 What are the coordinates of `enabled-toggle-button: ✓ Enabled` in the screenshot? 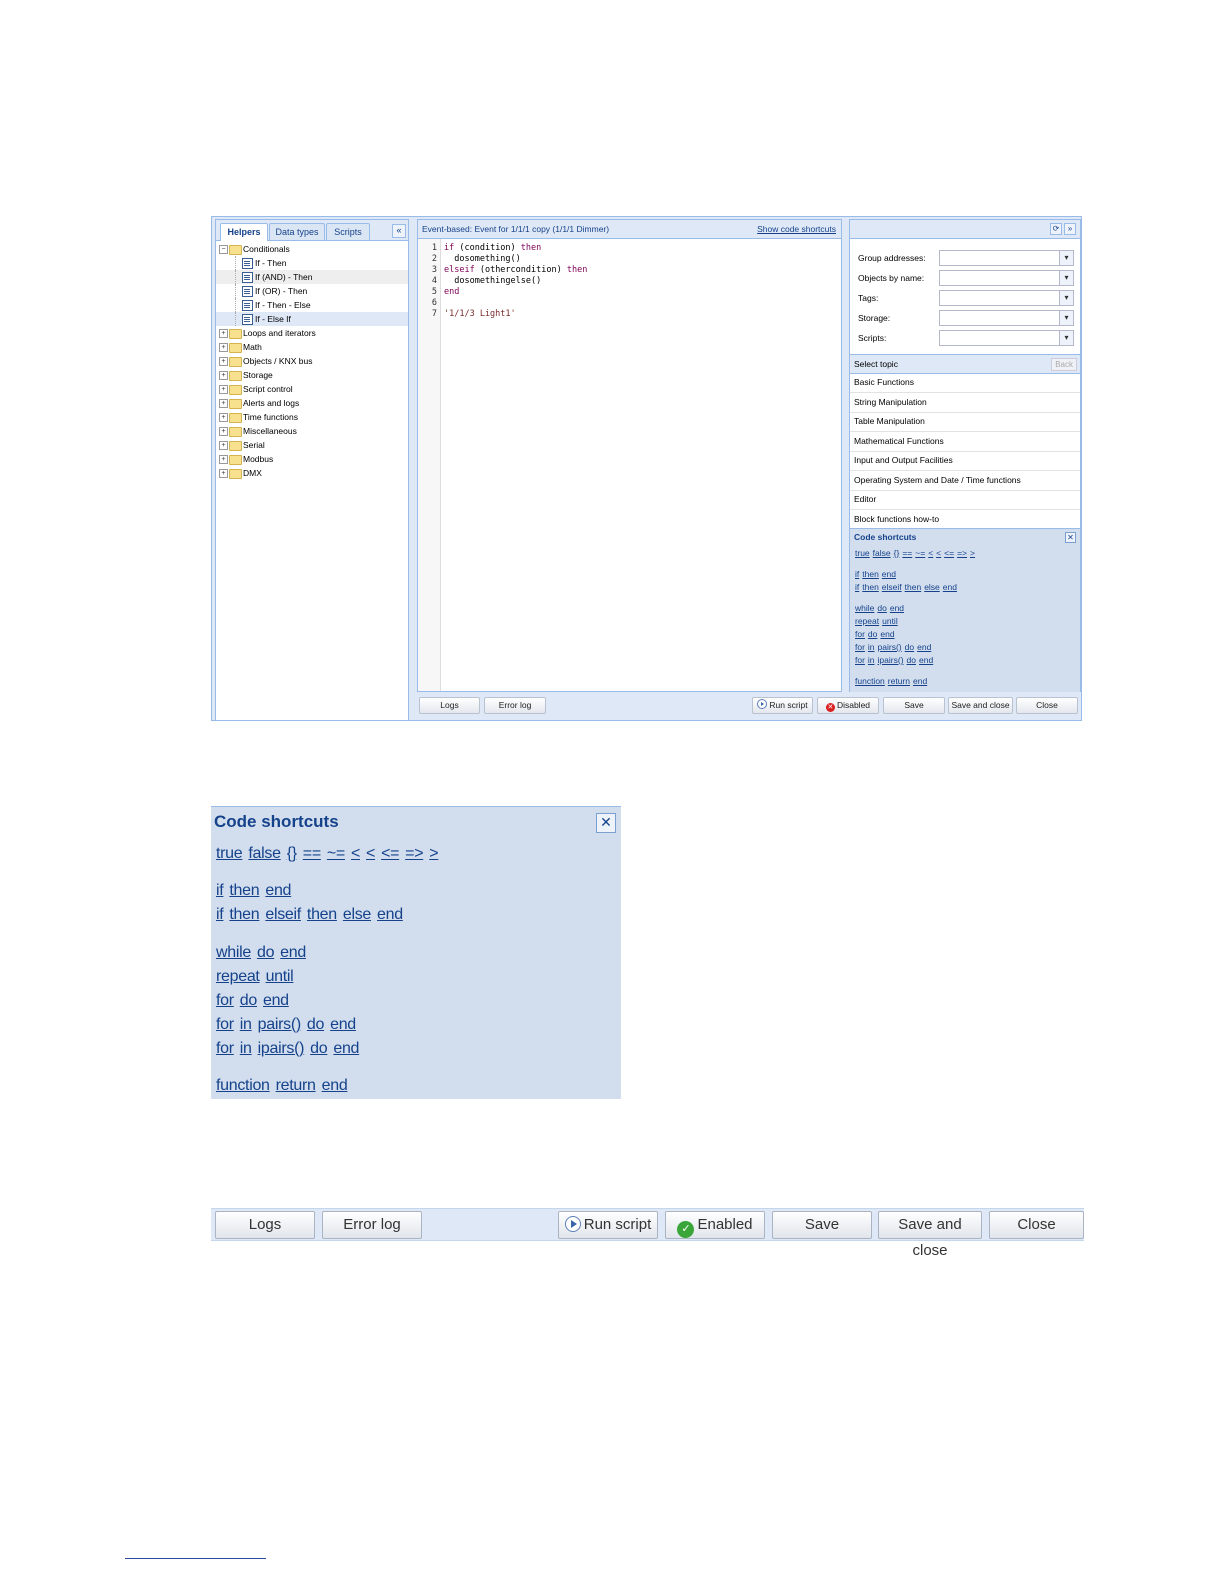 It's located at (715, 1225).